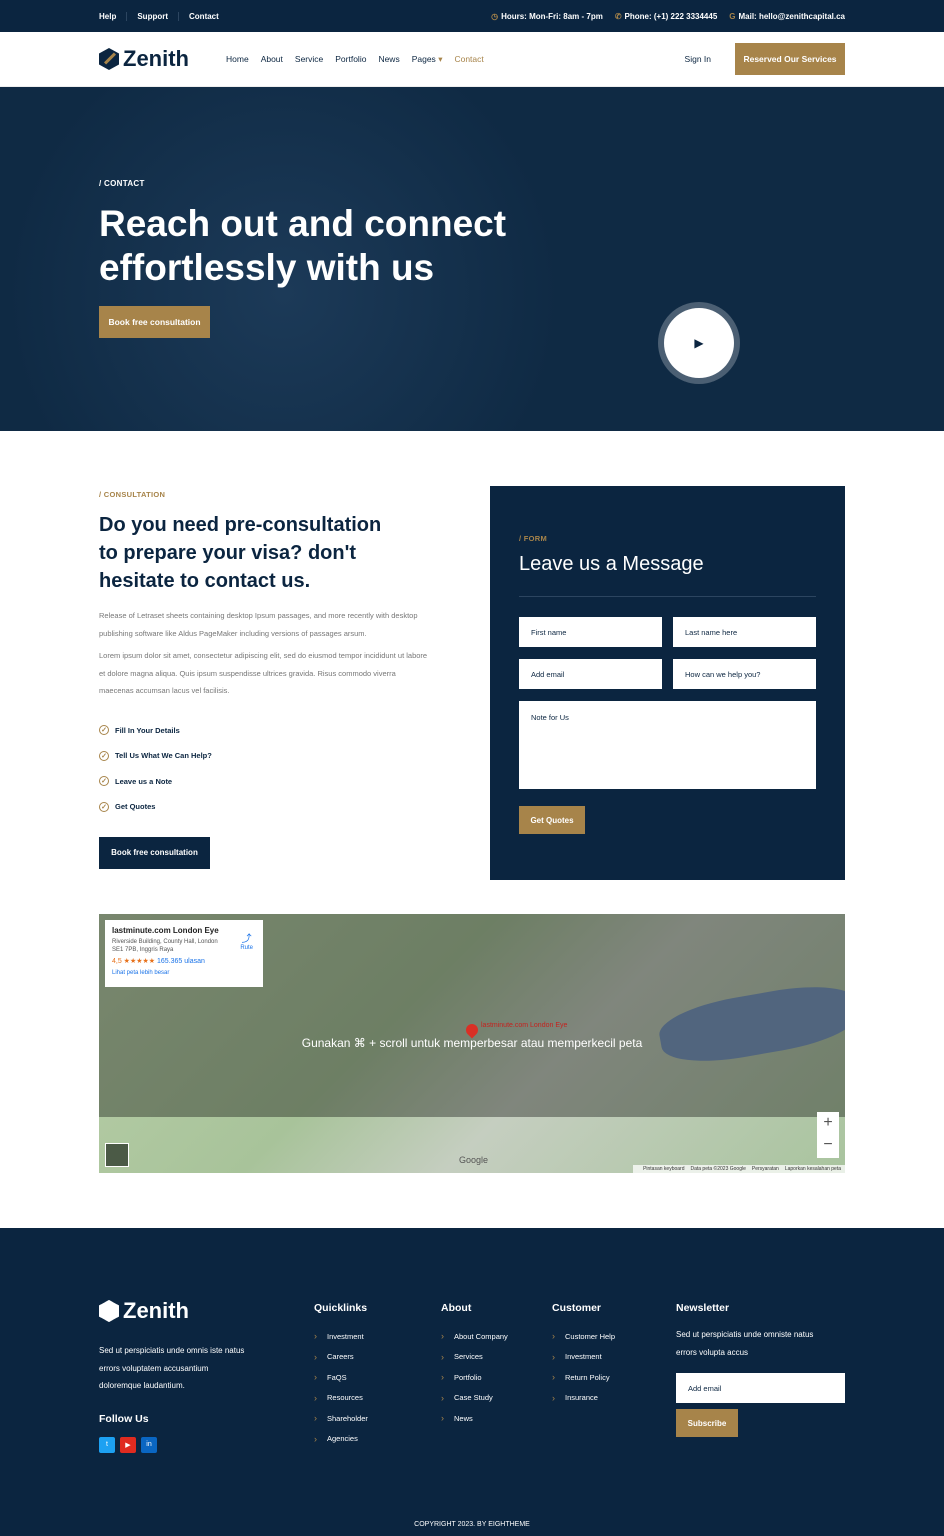  I want to click on footer-link: News, so click(474, 1418).